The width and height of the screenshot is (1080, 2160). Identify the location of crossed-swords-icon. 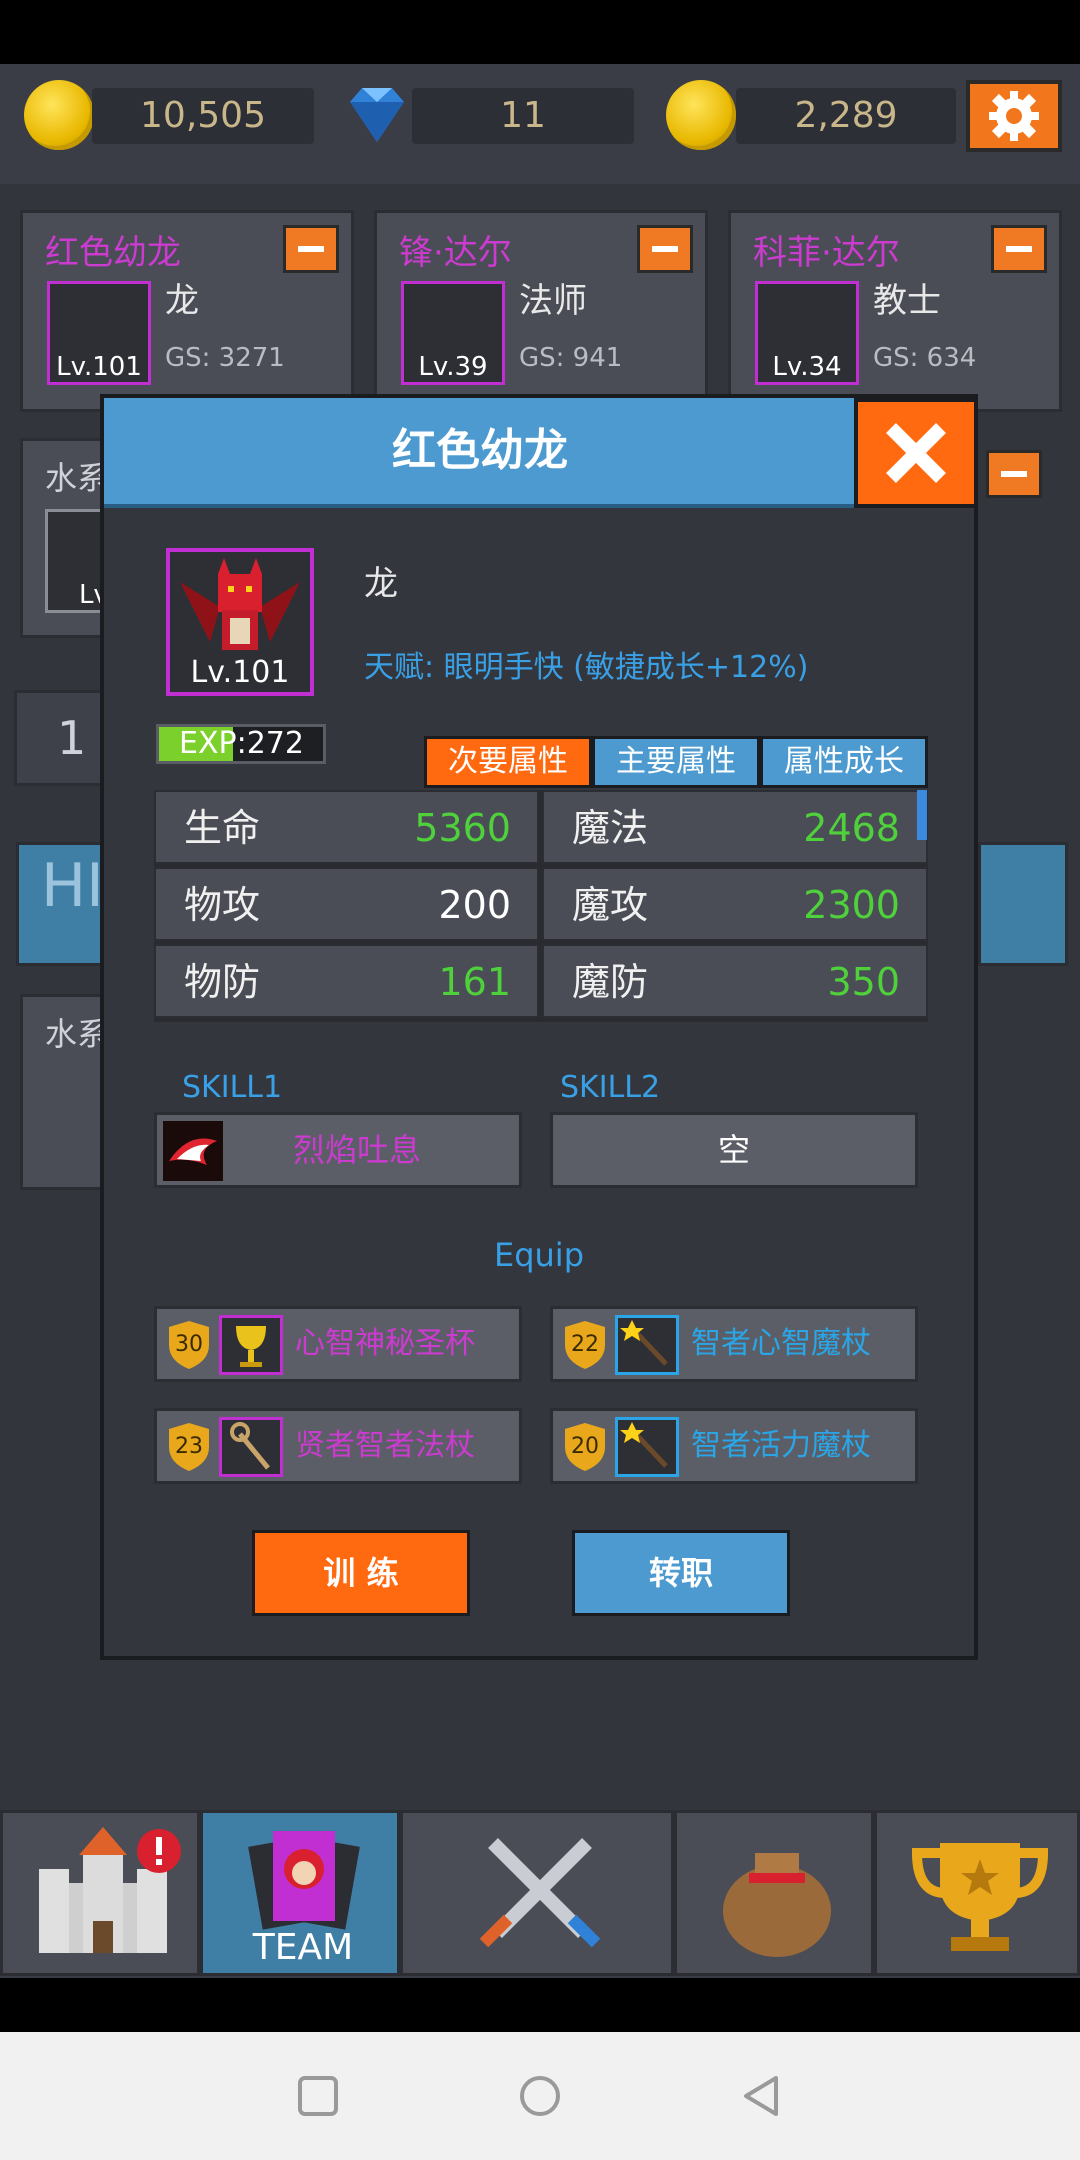
(540, 1893).